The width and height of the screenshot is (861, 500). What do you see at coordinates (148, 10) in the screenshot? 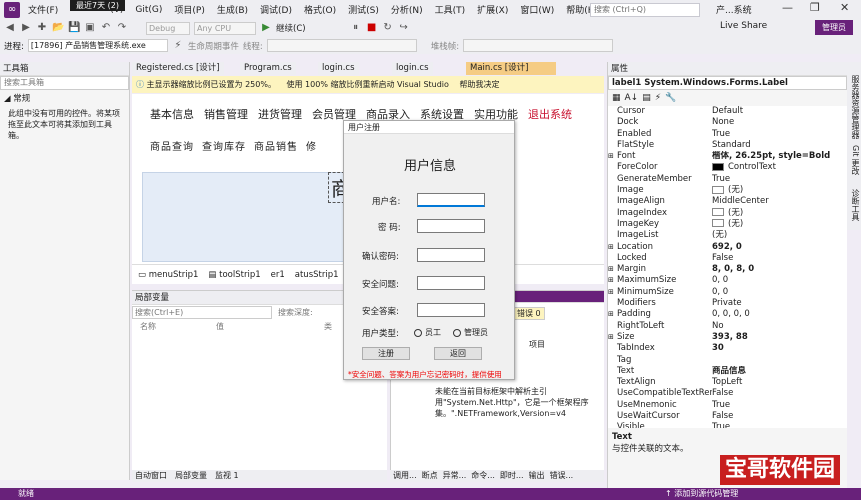
I see `menu-git: Git(G)` at bounding box center [148, 10].